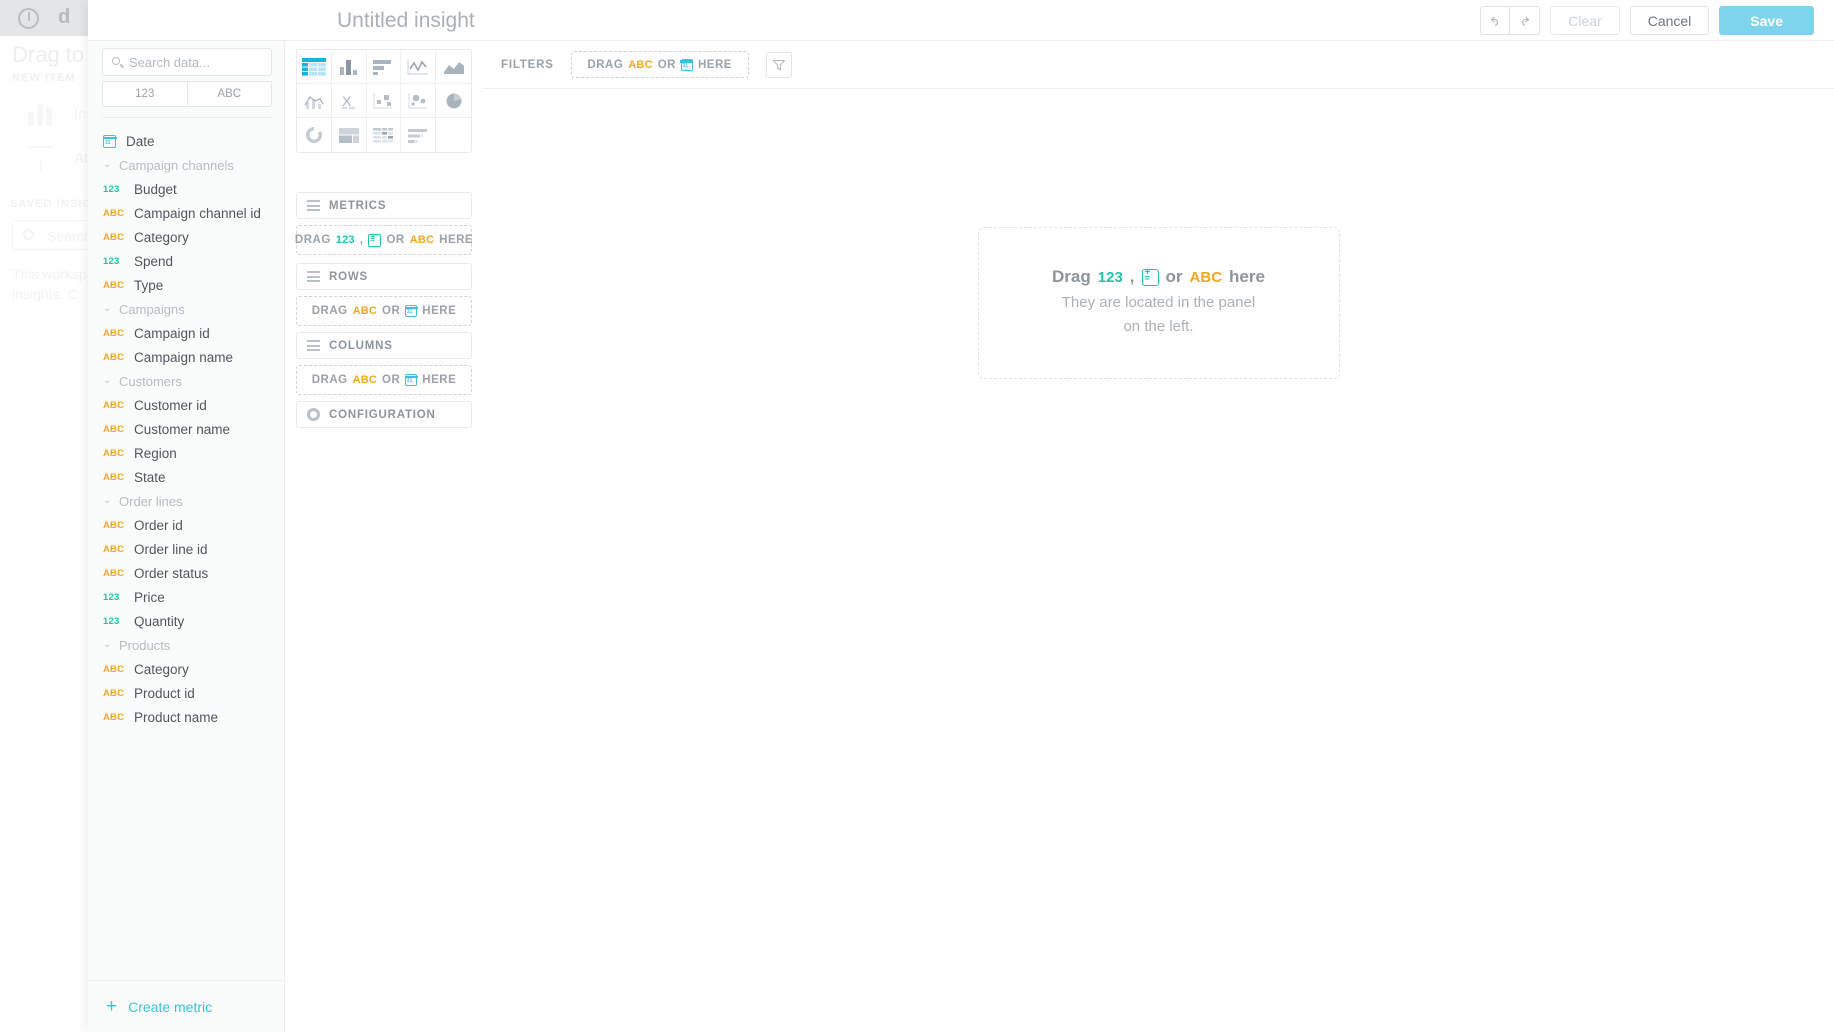  What do you see at coordinates (186, 717) in the screenshot?
I see `field-row: ABC Product name` at bounding box center [186, 717].